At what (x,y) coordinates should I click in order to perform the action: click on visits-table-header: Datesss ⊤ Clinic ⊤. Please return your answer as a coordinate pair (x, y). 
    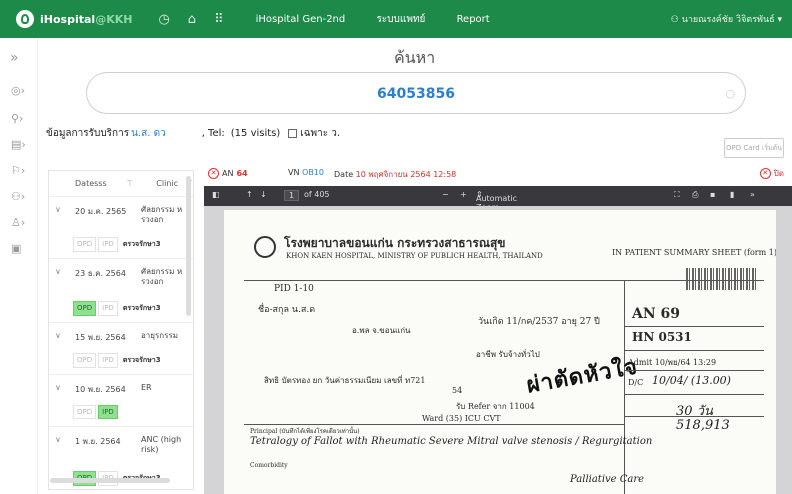
    Looking at the image, I should click on (121, 184).